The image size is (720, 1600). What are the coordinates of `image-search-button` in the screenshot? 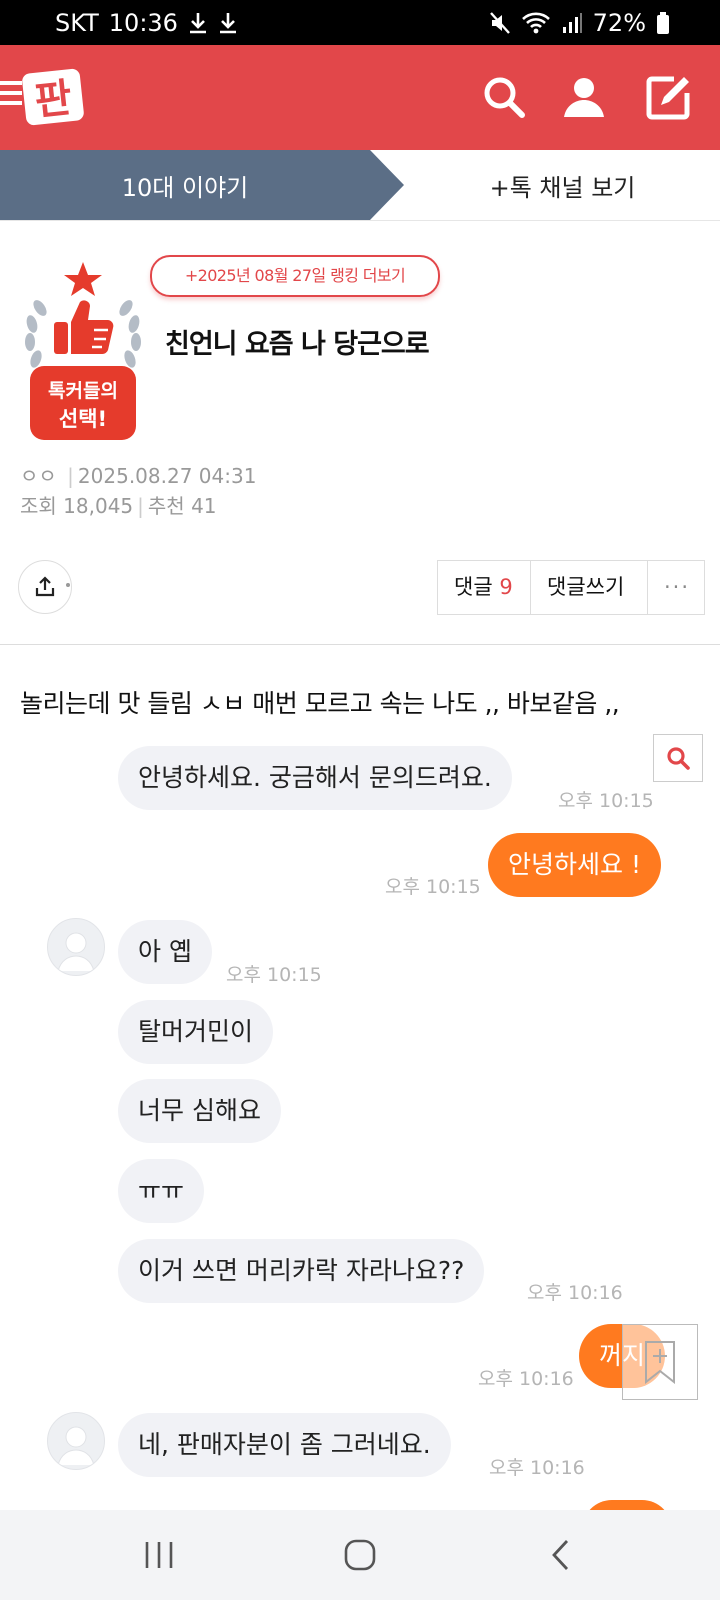 It's located at (678, 758).